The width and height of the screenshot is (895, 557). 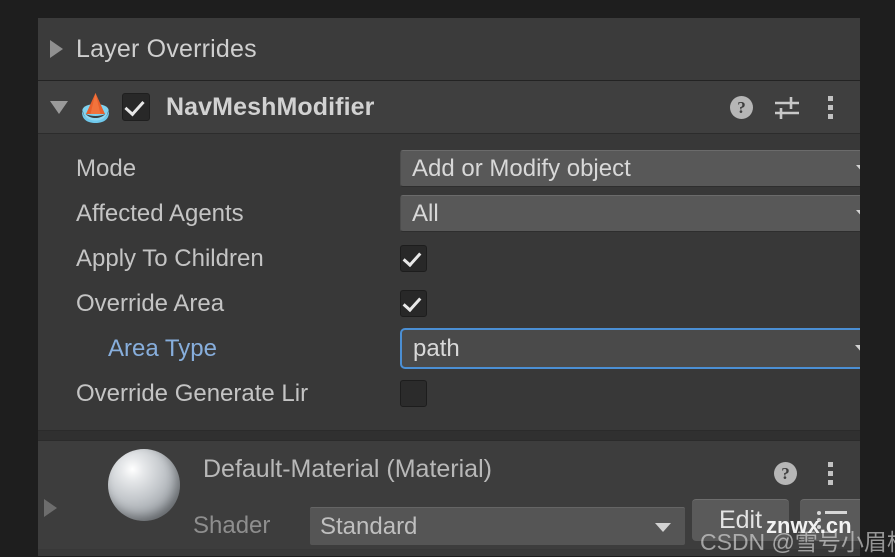 I want to click on property-row-affected-agents: Affected Agents All, so click(x=449, y=213).